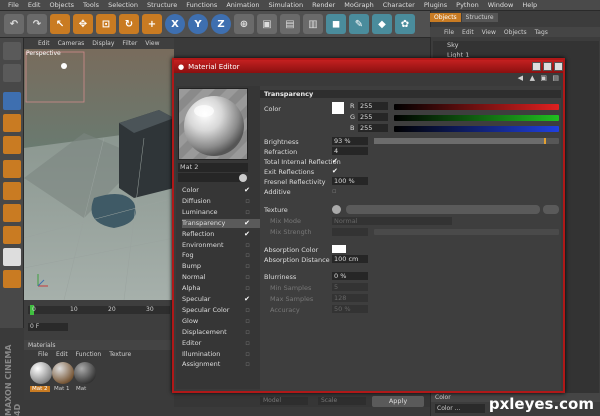  Describe the element at coordinates (213, 124) in the screenshot. I see `material-preview` at that location.